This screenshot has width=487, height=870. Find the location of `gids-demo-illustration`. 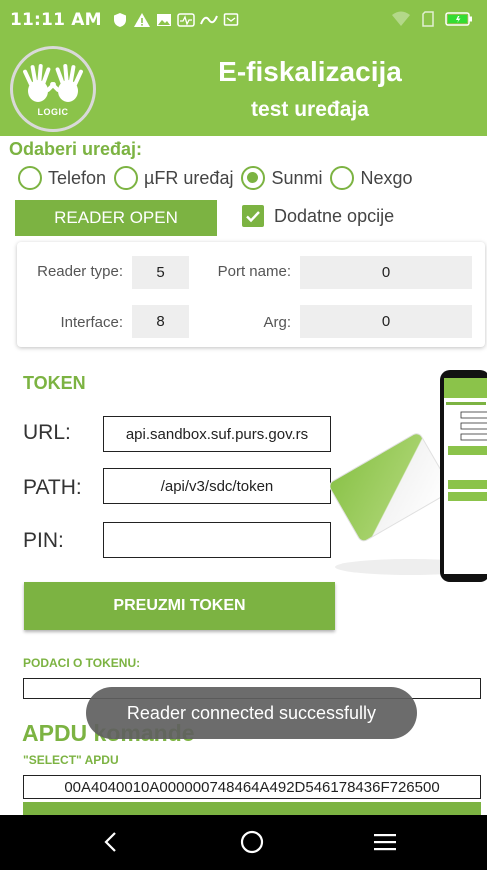

gids-demo-illustration is located at coordinates (408, 477).